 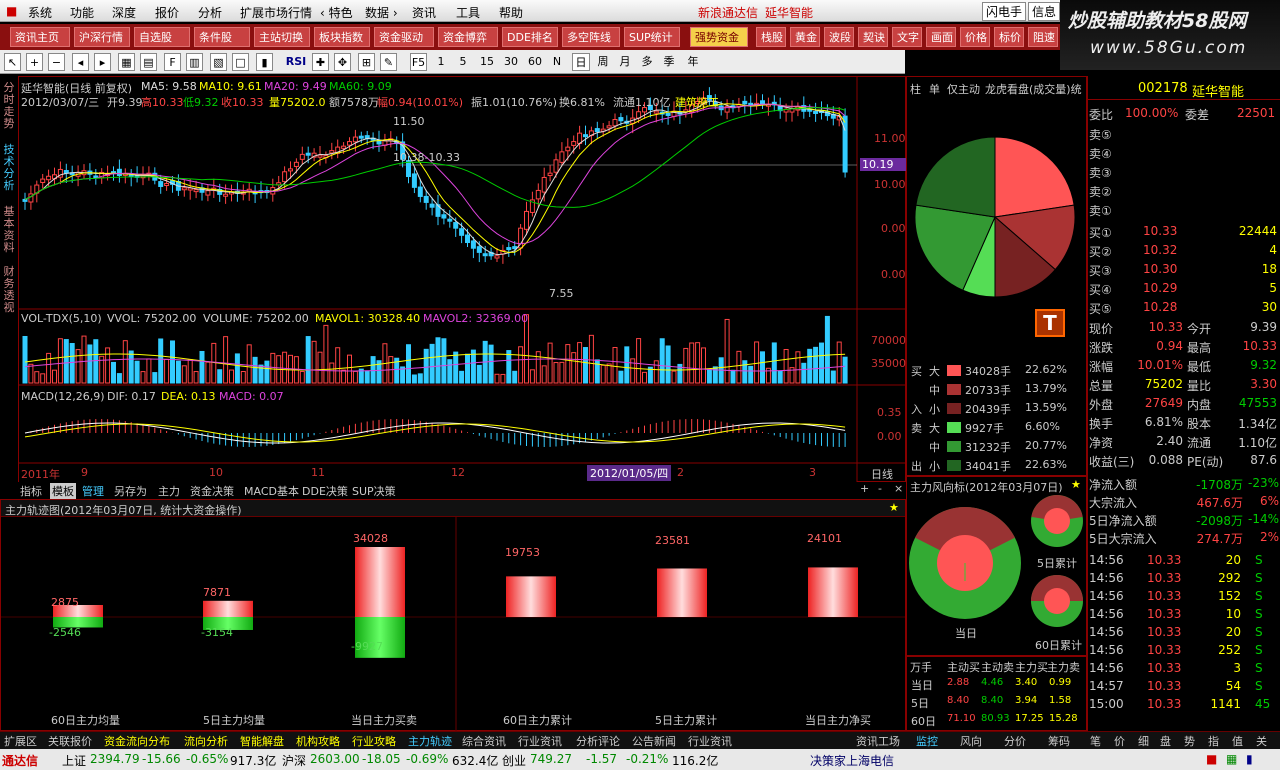 I want to click on zoom-in-small-icon: +, so click(x=864, y=488).